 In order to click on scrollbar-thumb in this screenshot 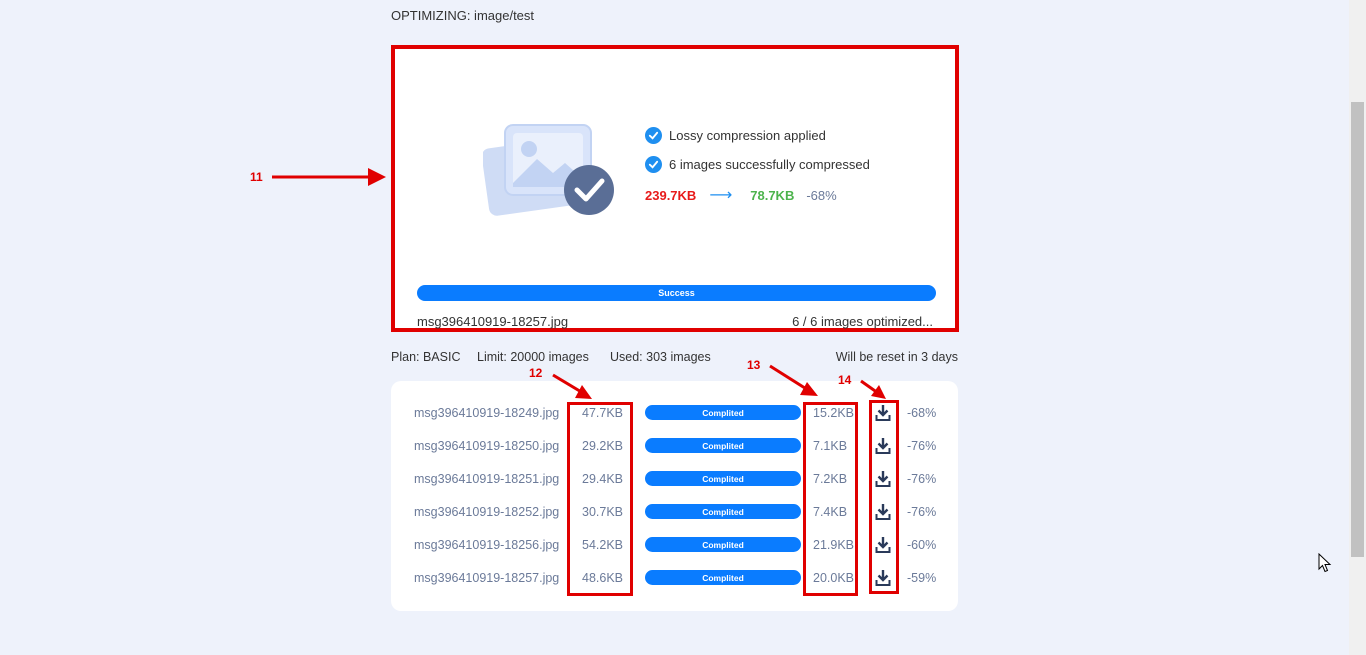, I will do `click(1357, 329)`.